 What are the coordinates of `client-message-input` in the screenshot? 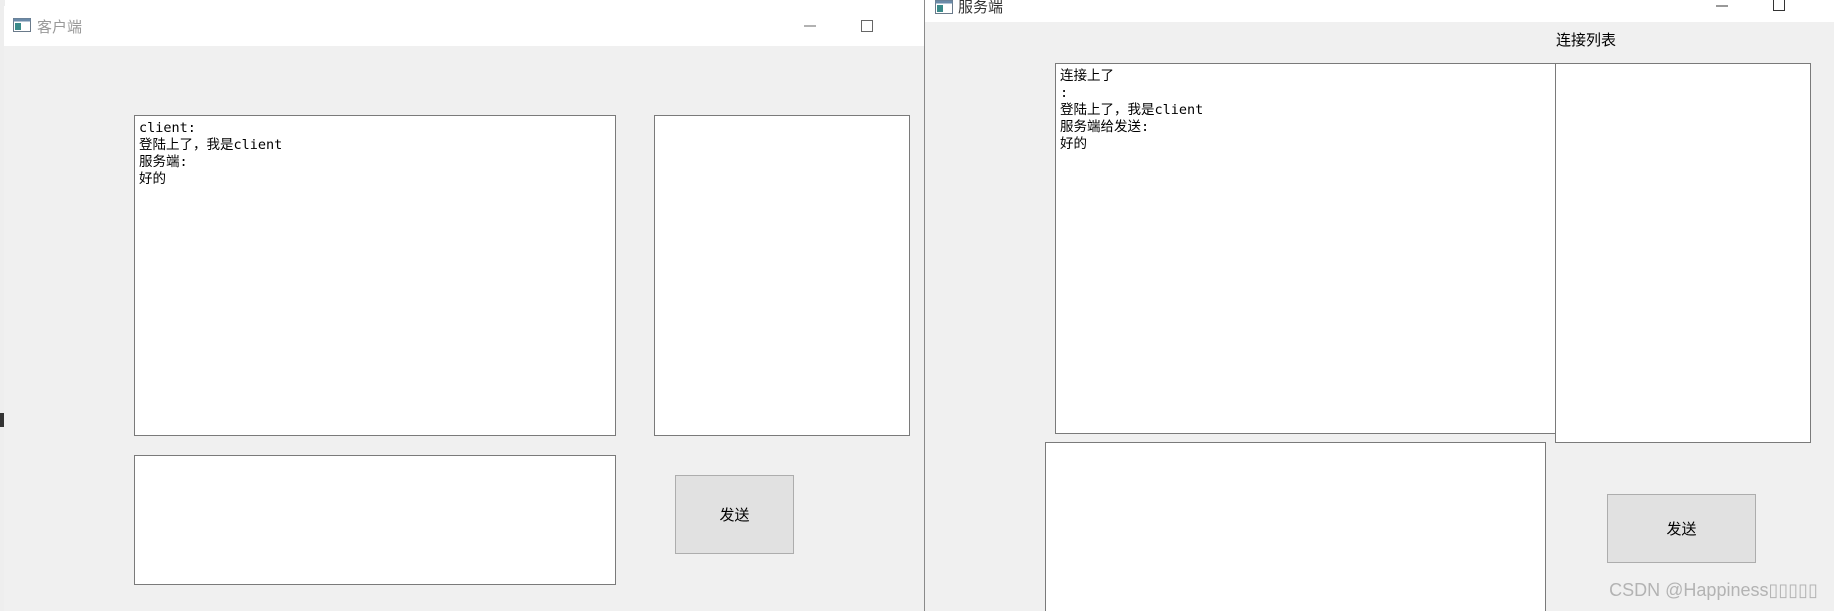 It's located at (375, 520).